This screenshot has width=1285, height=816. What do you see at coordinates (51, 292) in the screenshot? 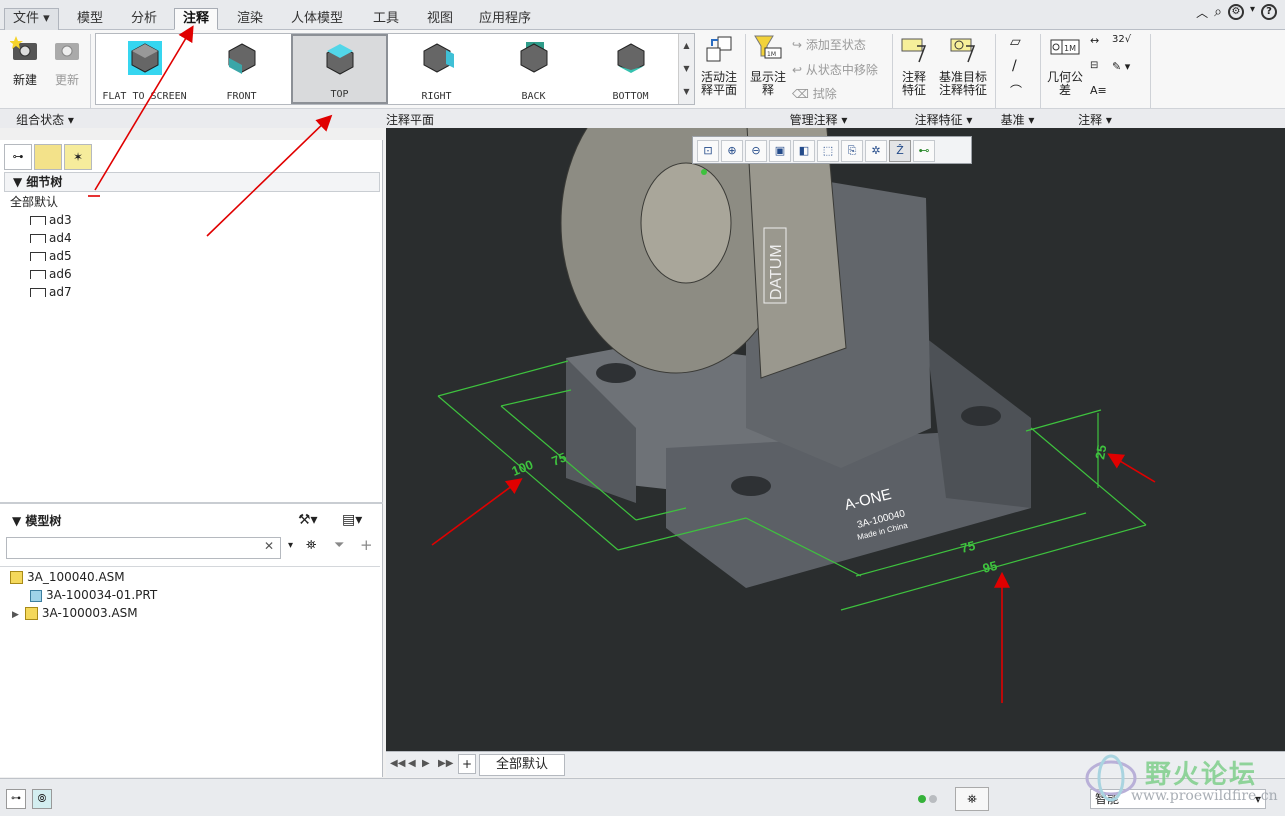
I see `tree-item: ad7` at bounding box center [51, 292].